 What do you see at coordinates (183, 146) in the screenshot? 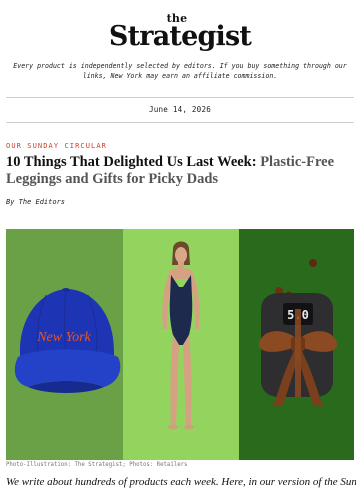
I see `section-kicker: Our Sunday Circular` at bounding box center [183, 146].